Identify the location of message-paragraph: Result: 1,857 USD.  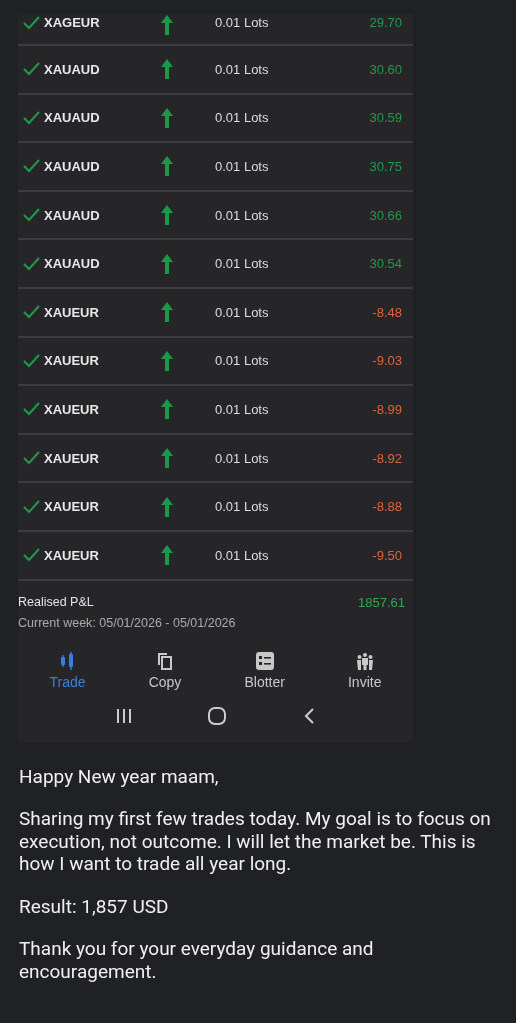
(94, 907).